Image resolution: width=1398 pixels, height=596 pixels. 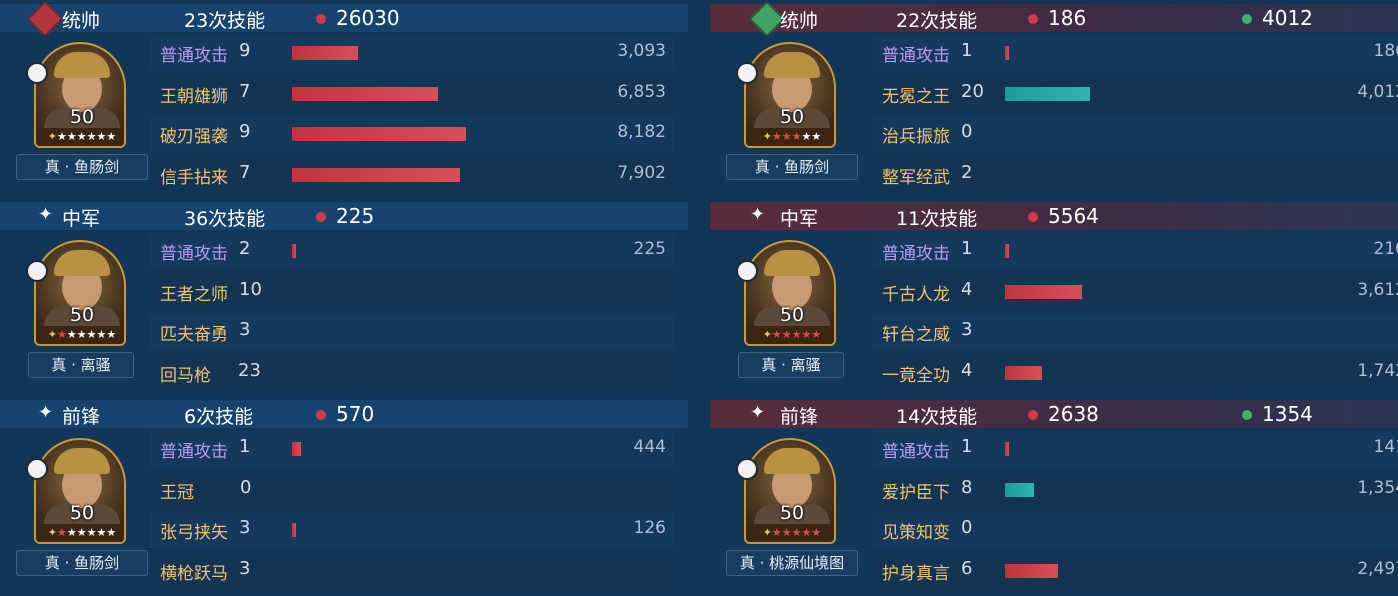 What do you see at coordinates (355, 216) in the screenshot?
I see `damage-total: 225` at bounding box center [355, 216].